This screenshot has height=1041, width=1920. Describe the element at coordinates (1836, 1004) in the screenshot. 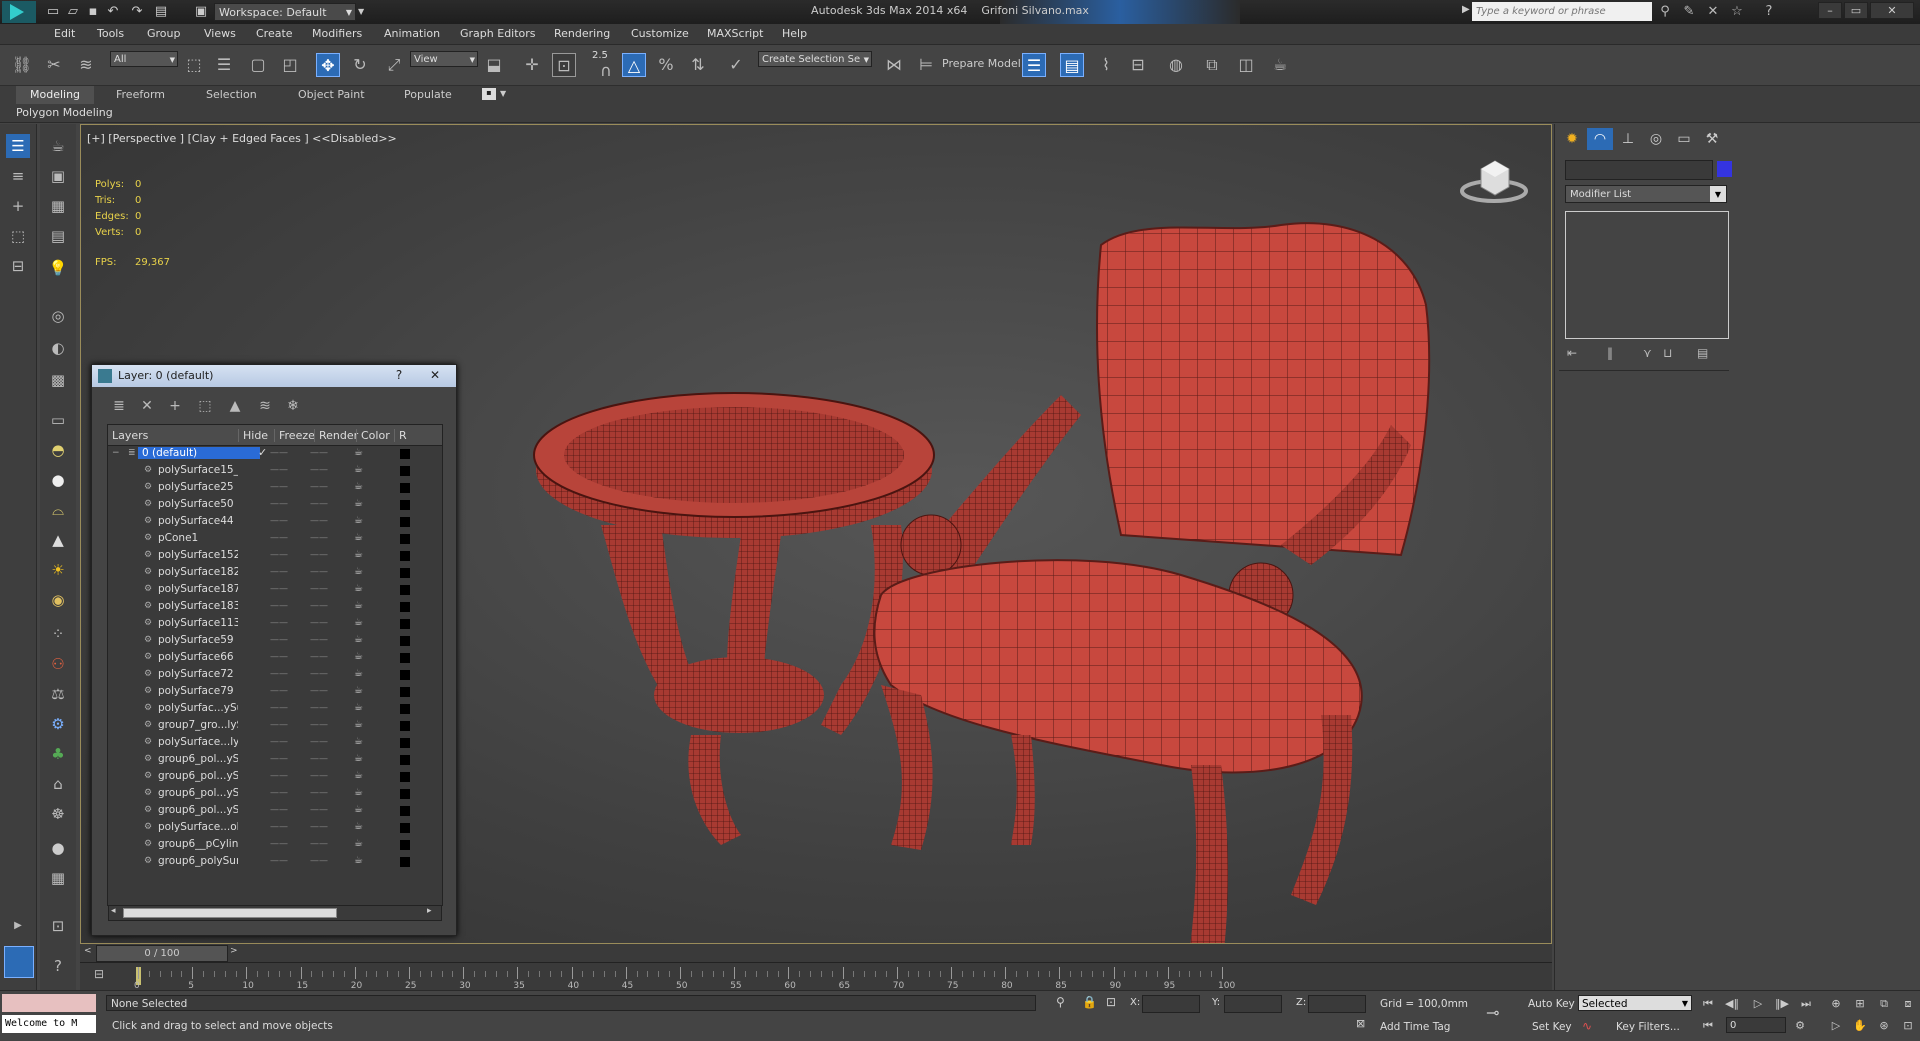

I see `zoom-icon: ⊕` at that location.